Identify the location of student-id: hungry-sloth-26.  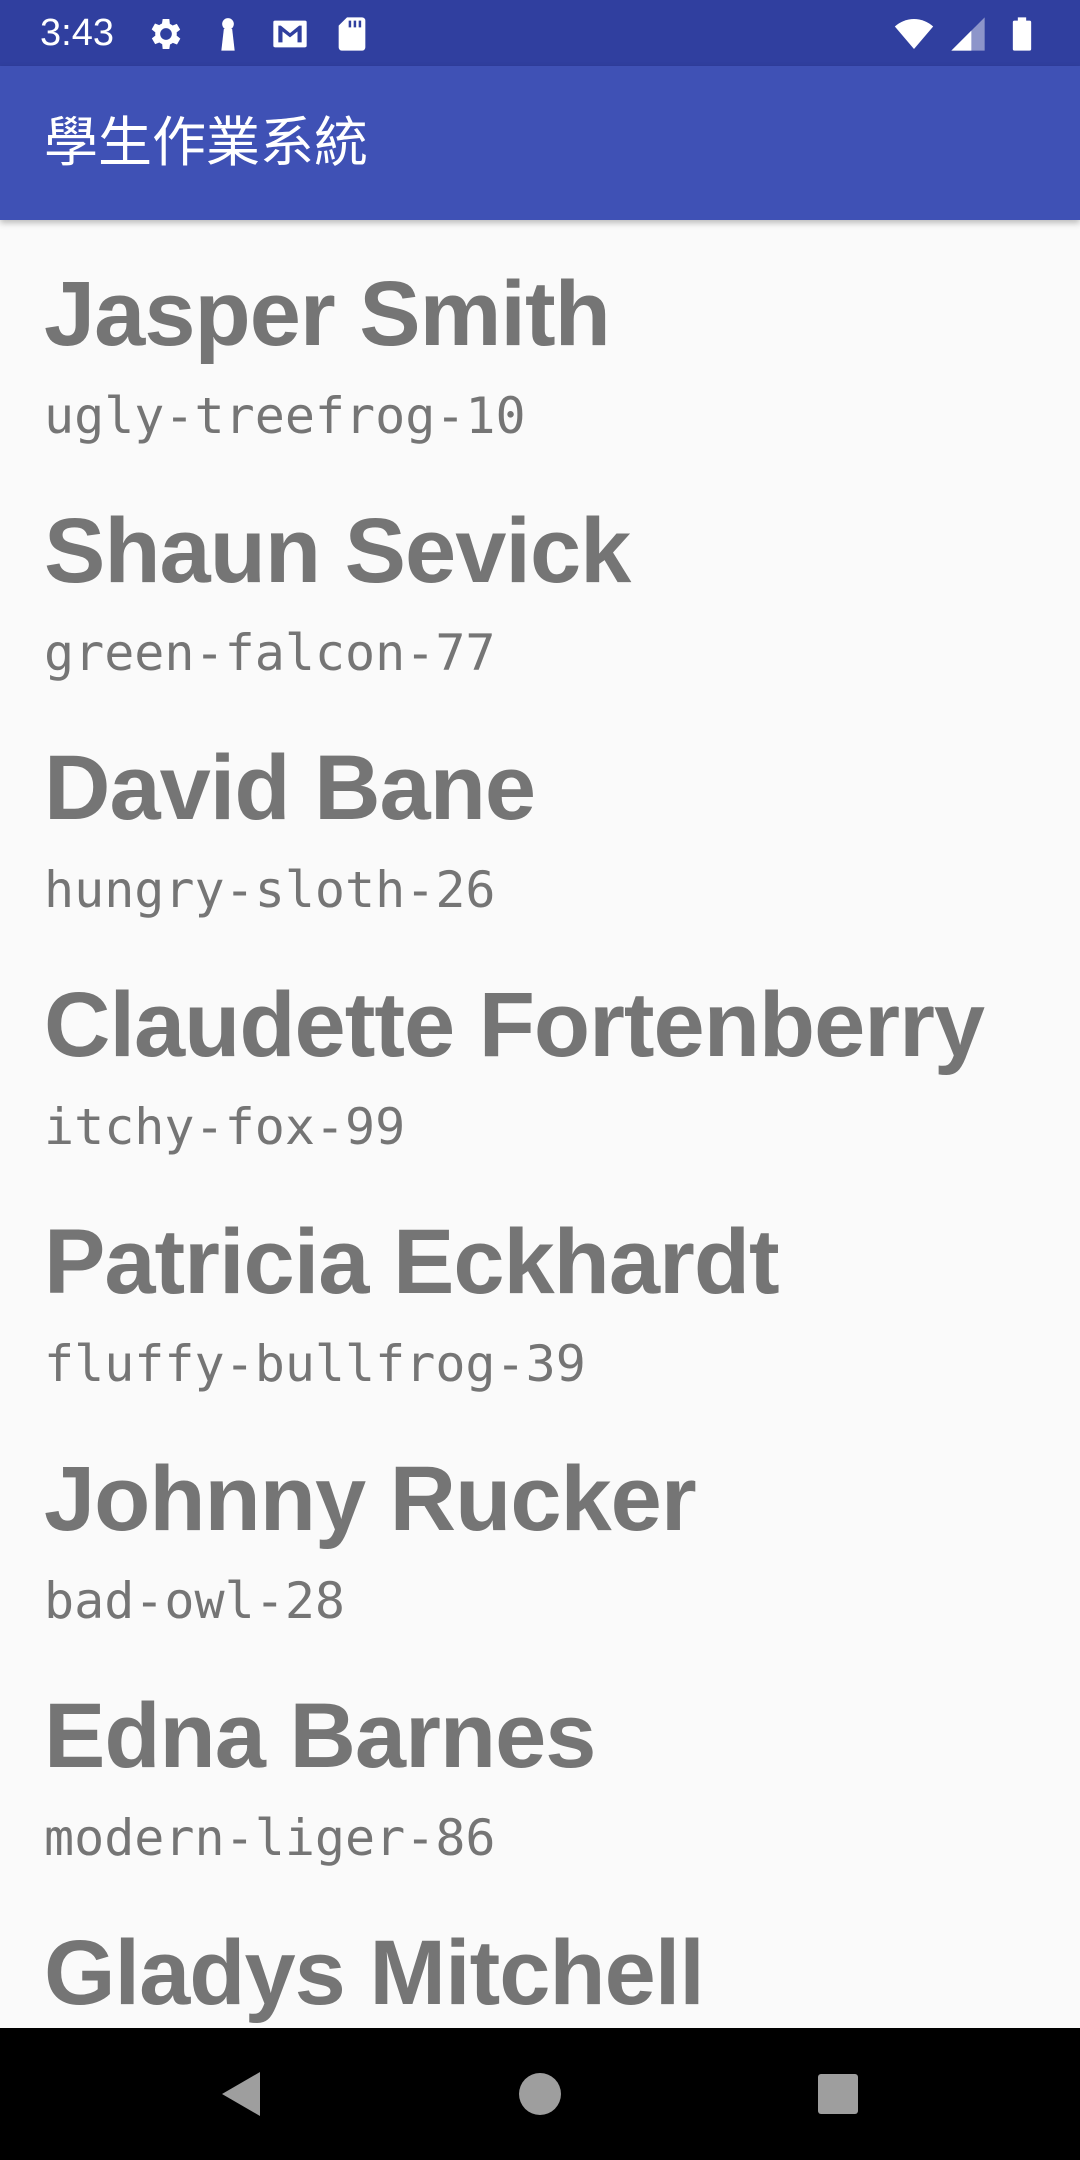
(270, 890).